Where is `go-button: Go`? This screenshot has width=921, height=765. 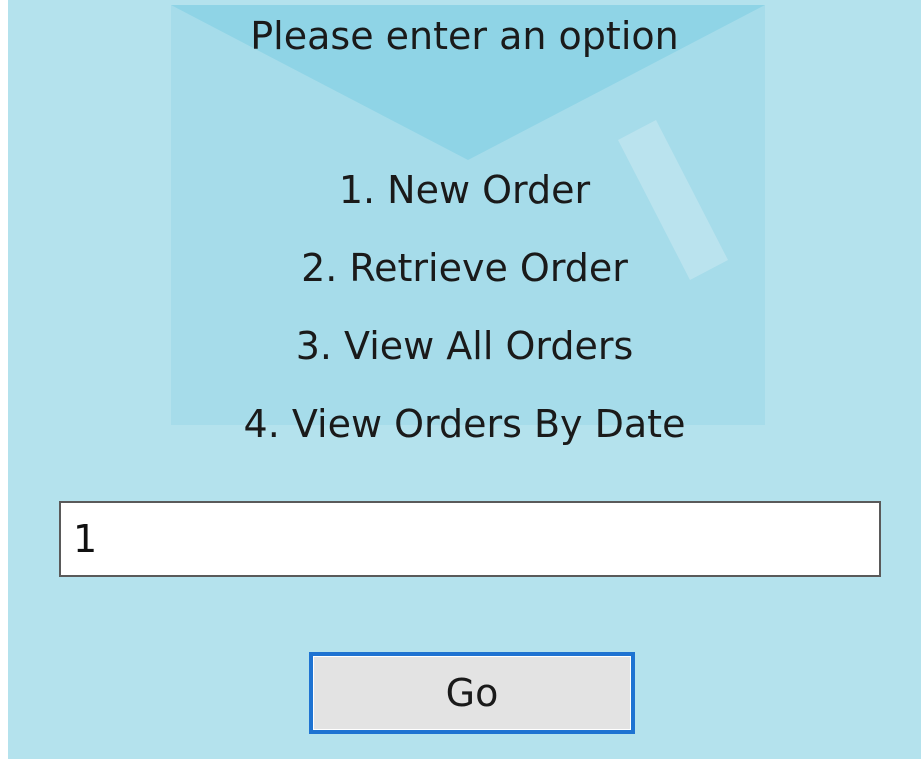 go-button: Go is located at coordinates (472, 693).